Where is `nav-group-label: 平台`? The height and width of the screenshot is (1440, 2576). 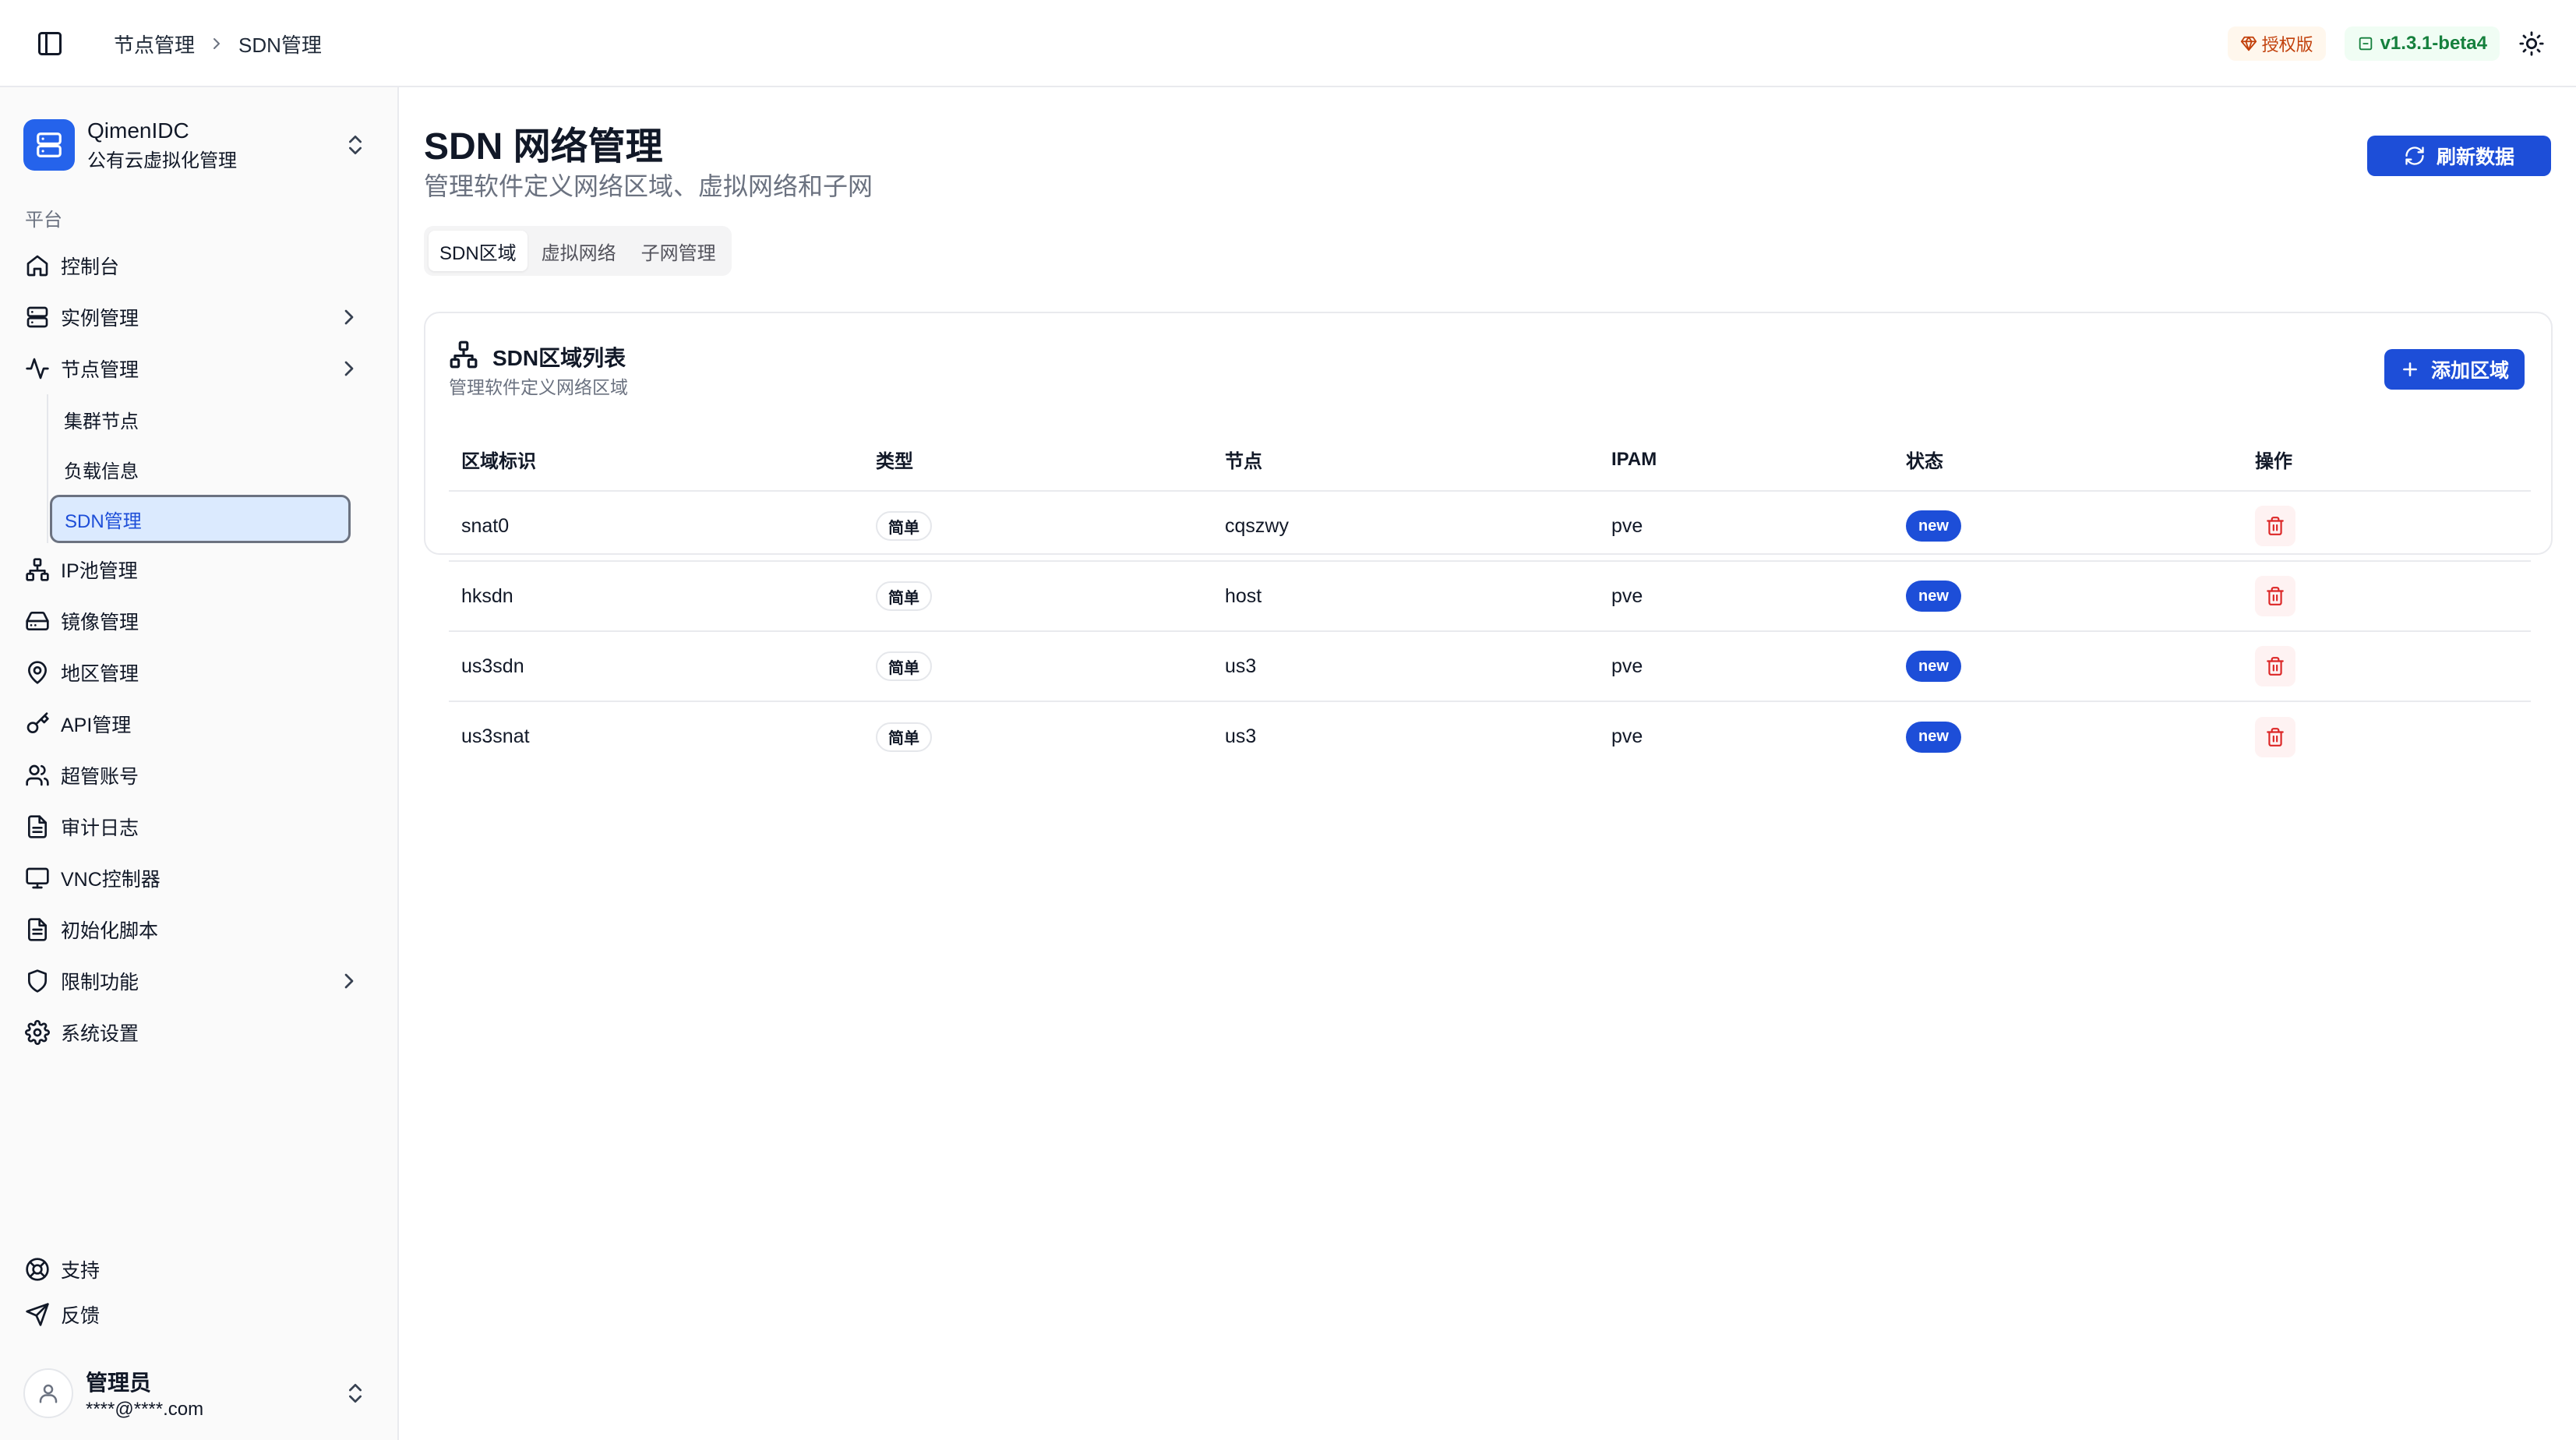 nav-group-label: 平台 is located at coordinates (43, 221).